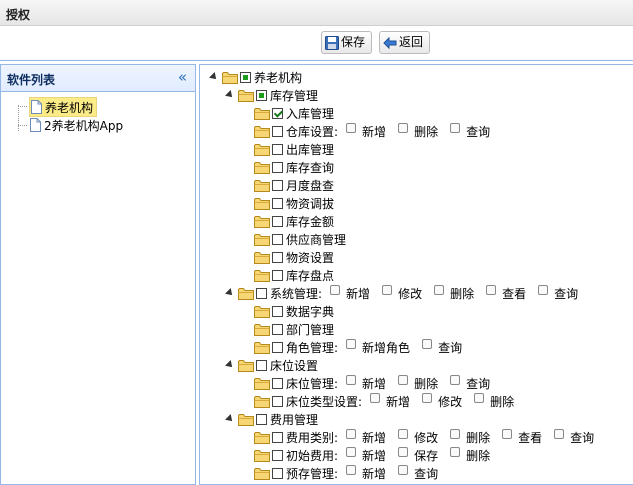  Describe the element at coordinates (312, 437) in the screenshot. I see `node-label: 费用类别:` at that location.